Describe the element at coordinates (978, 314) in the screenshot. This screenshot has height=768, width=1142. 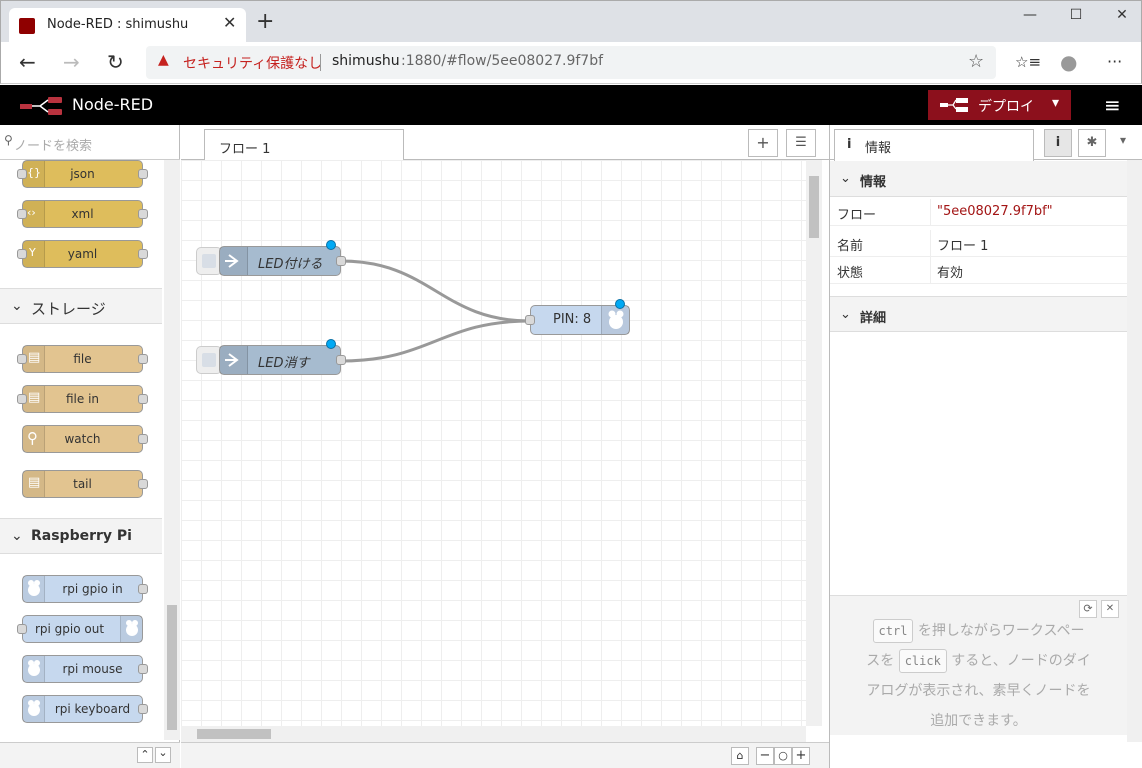
I see `details-section-header: ⌄ 詳細` at that location.